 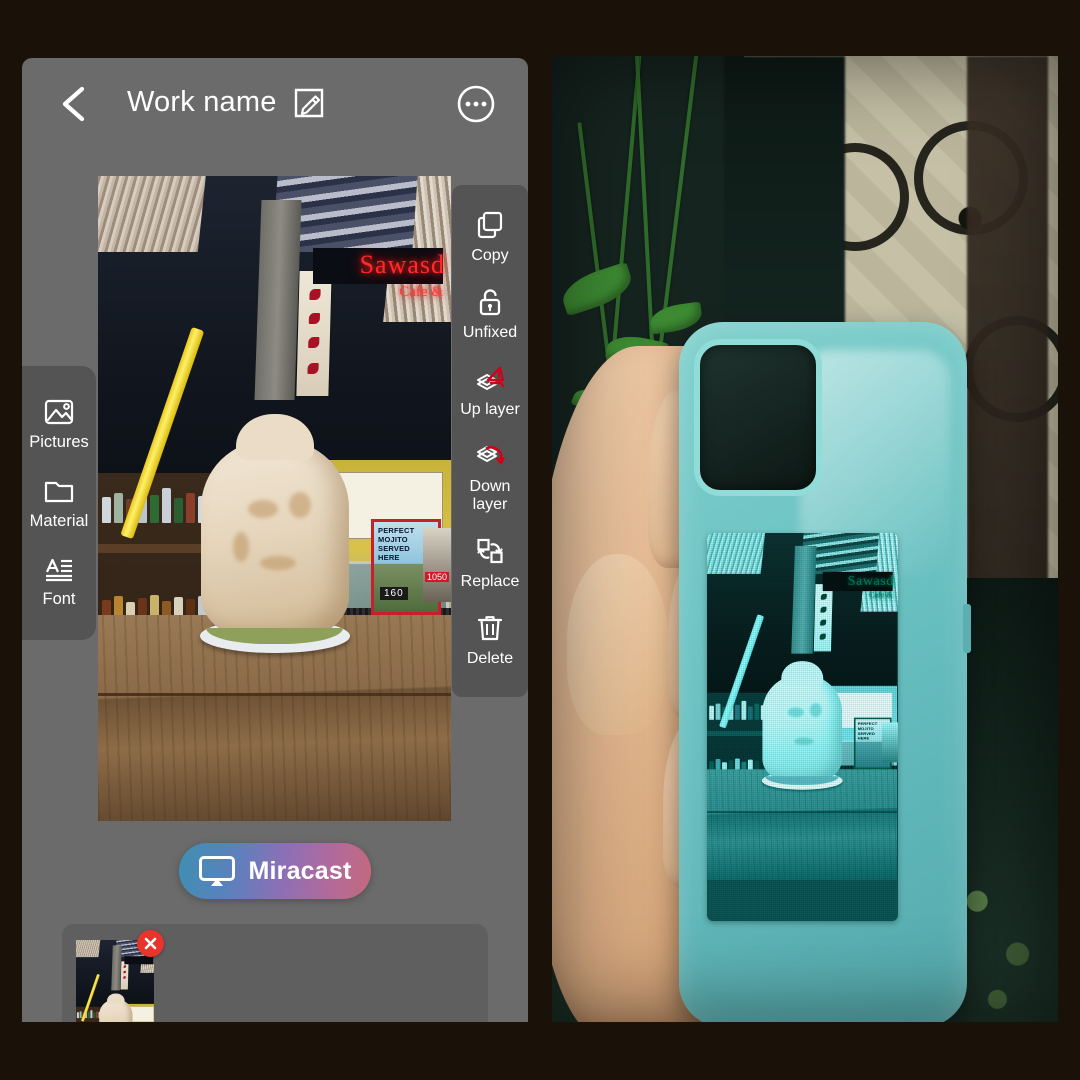 I want to click on layer-up-icon, so click(x=491, y=378).